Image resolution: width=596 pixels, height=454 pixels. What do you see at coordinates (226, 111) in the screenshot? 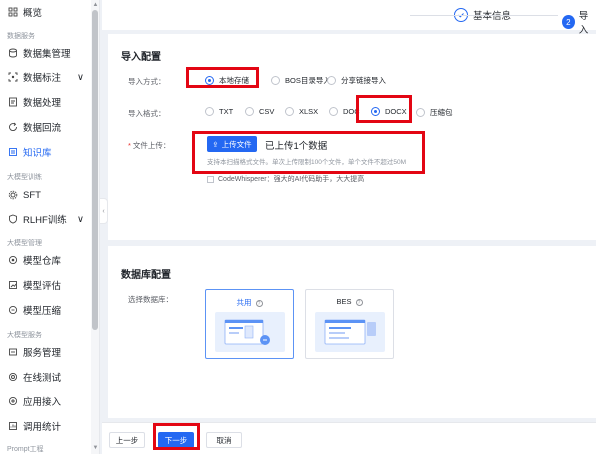
I see `radio-label: TXT` at bounding box center [226, 111].